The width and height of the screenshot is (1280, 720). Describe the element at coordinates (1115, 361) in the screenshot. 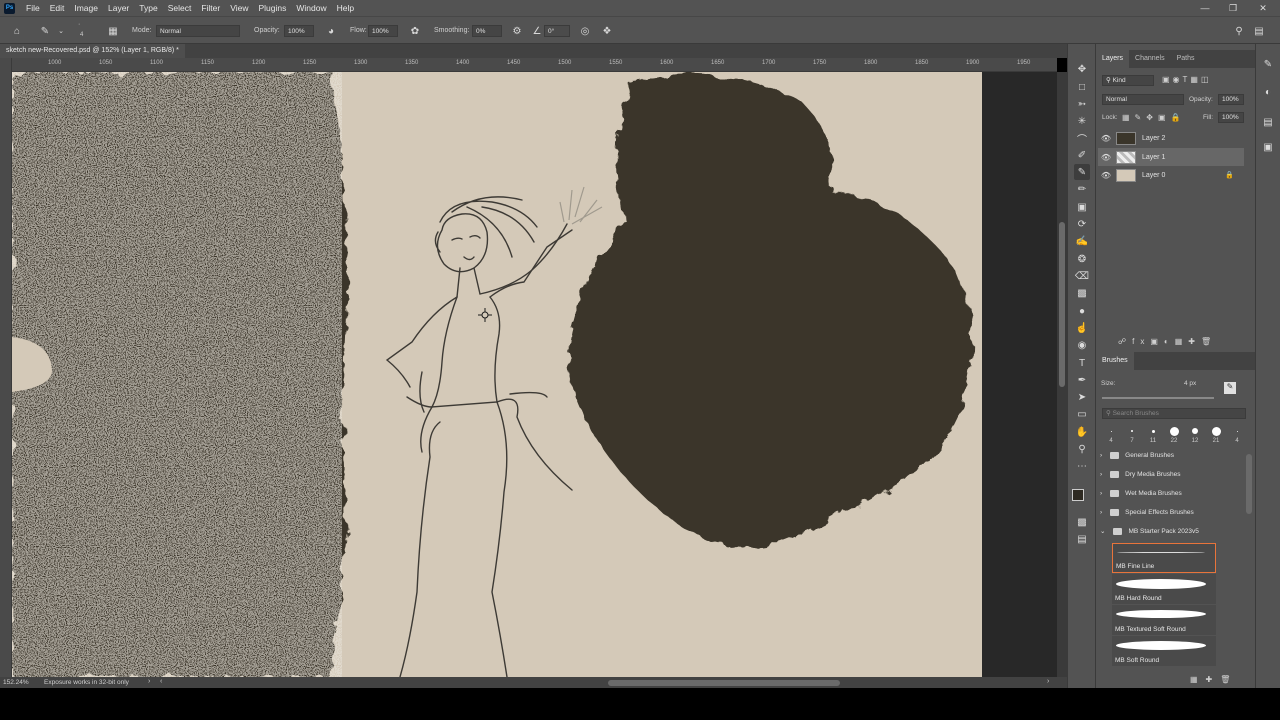

I see `tab-brushes: Brushes` at that location.